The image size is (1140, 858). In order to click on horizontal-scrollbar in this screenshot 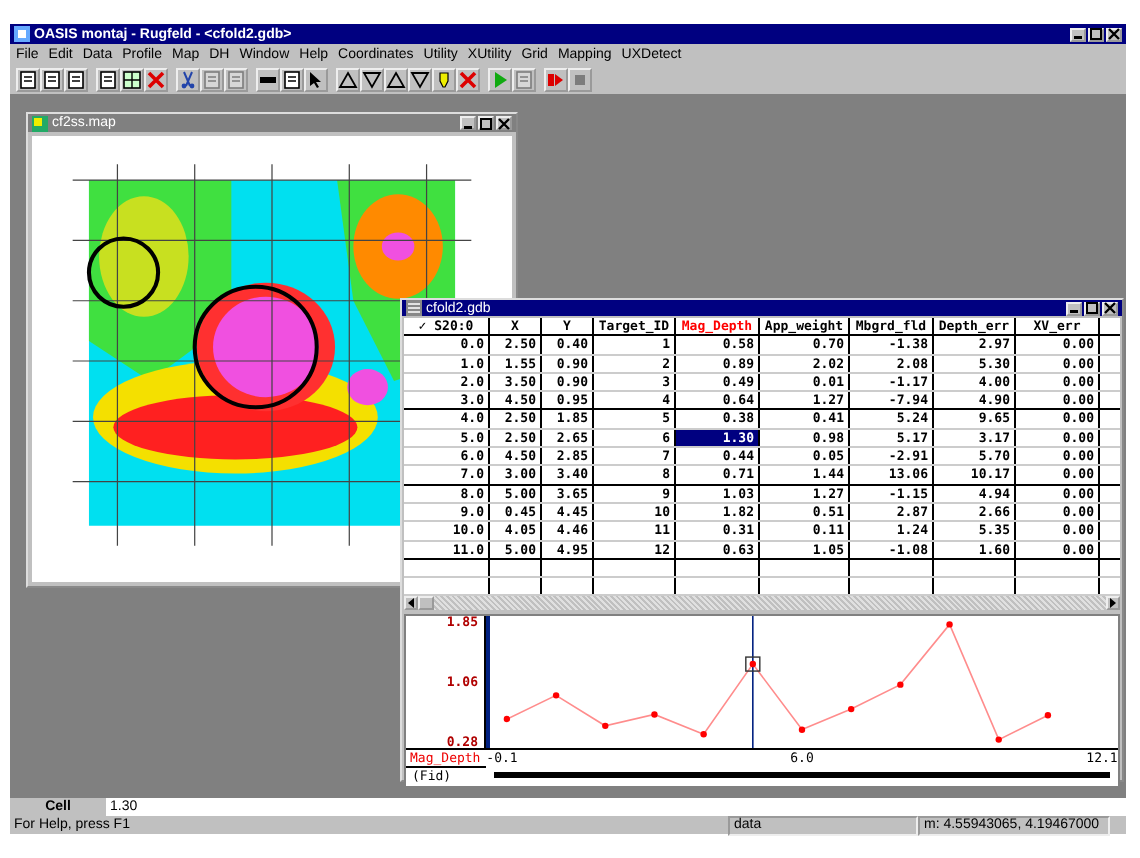, I will do `click(762, 603)`.